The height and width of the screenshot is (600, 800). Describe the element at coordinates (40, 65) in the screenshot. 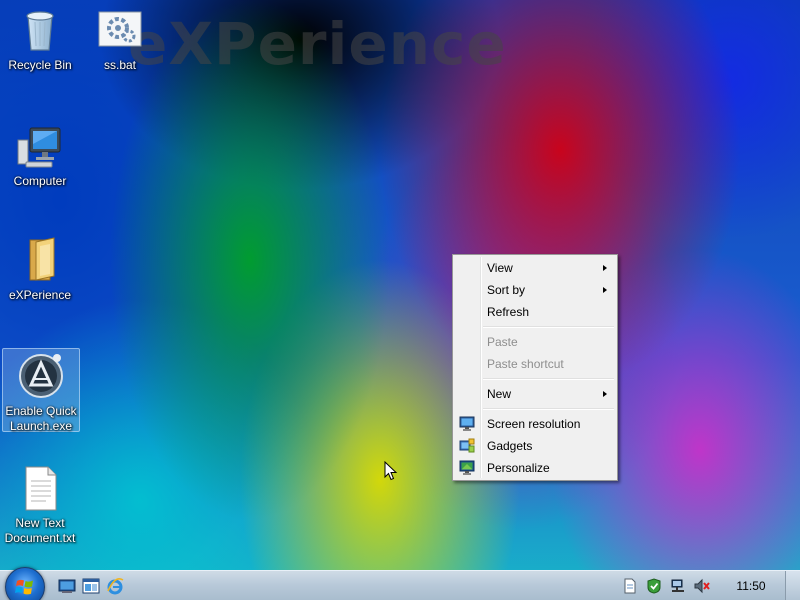

I see `desktop-icon-label: Recycle Bin` at that location.